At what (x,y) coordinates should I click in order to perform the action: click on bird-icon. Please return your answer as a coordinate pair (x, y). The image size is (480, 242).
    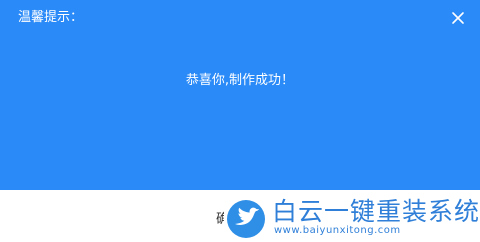
    Looking at the image, I should click on (246, 219).